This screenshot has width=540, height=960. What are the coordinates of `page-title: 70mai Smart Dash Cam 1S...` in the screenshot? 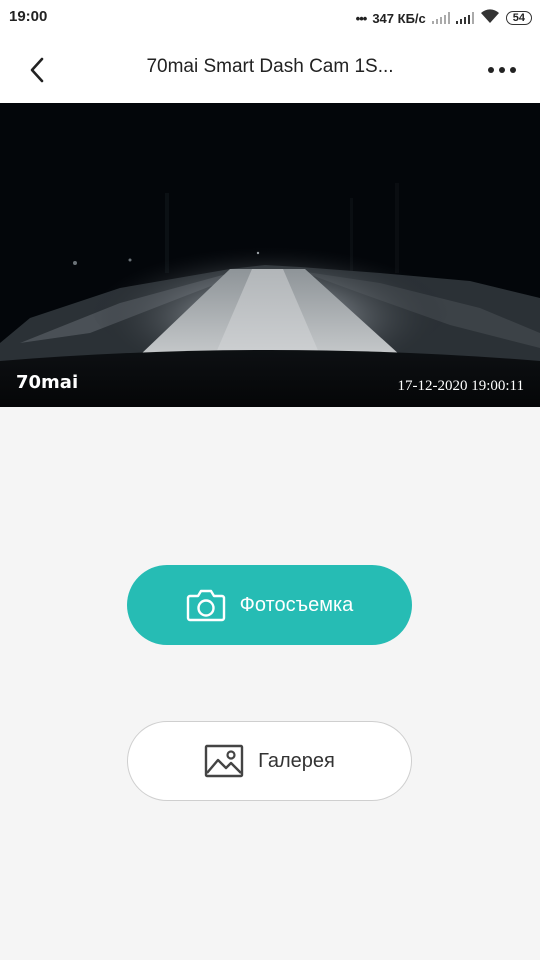 It's located at (270, 66).